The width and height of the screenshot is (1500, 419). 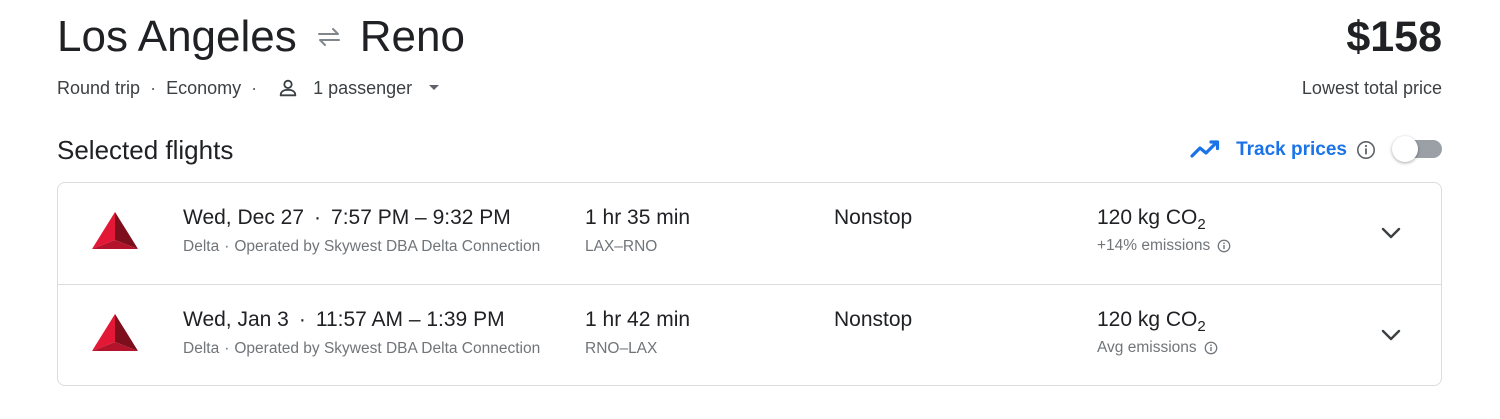 I want to click on track-prices-toggle, so click(x=1417, y=149).